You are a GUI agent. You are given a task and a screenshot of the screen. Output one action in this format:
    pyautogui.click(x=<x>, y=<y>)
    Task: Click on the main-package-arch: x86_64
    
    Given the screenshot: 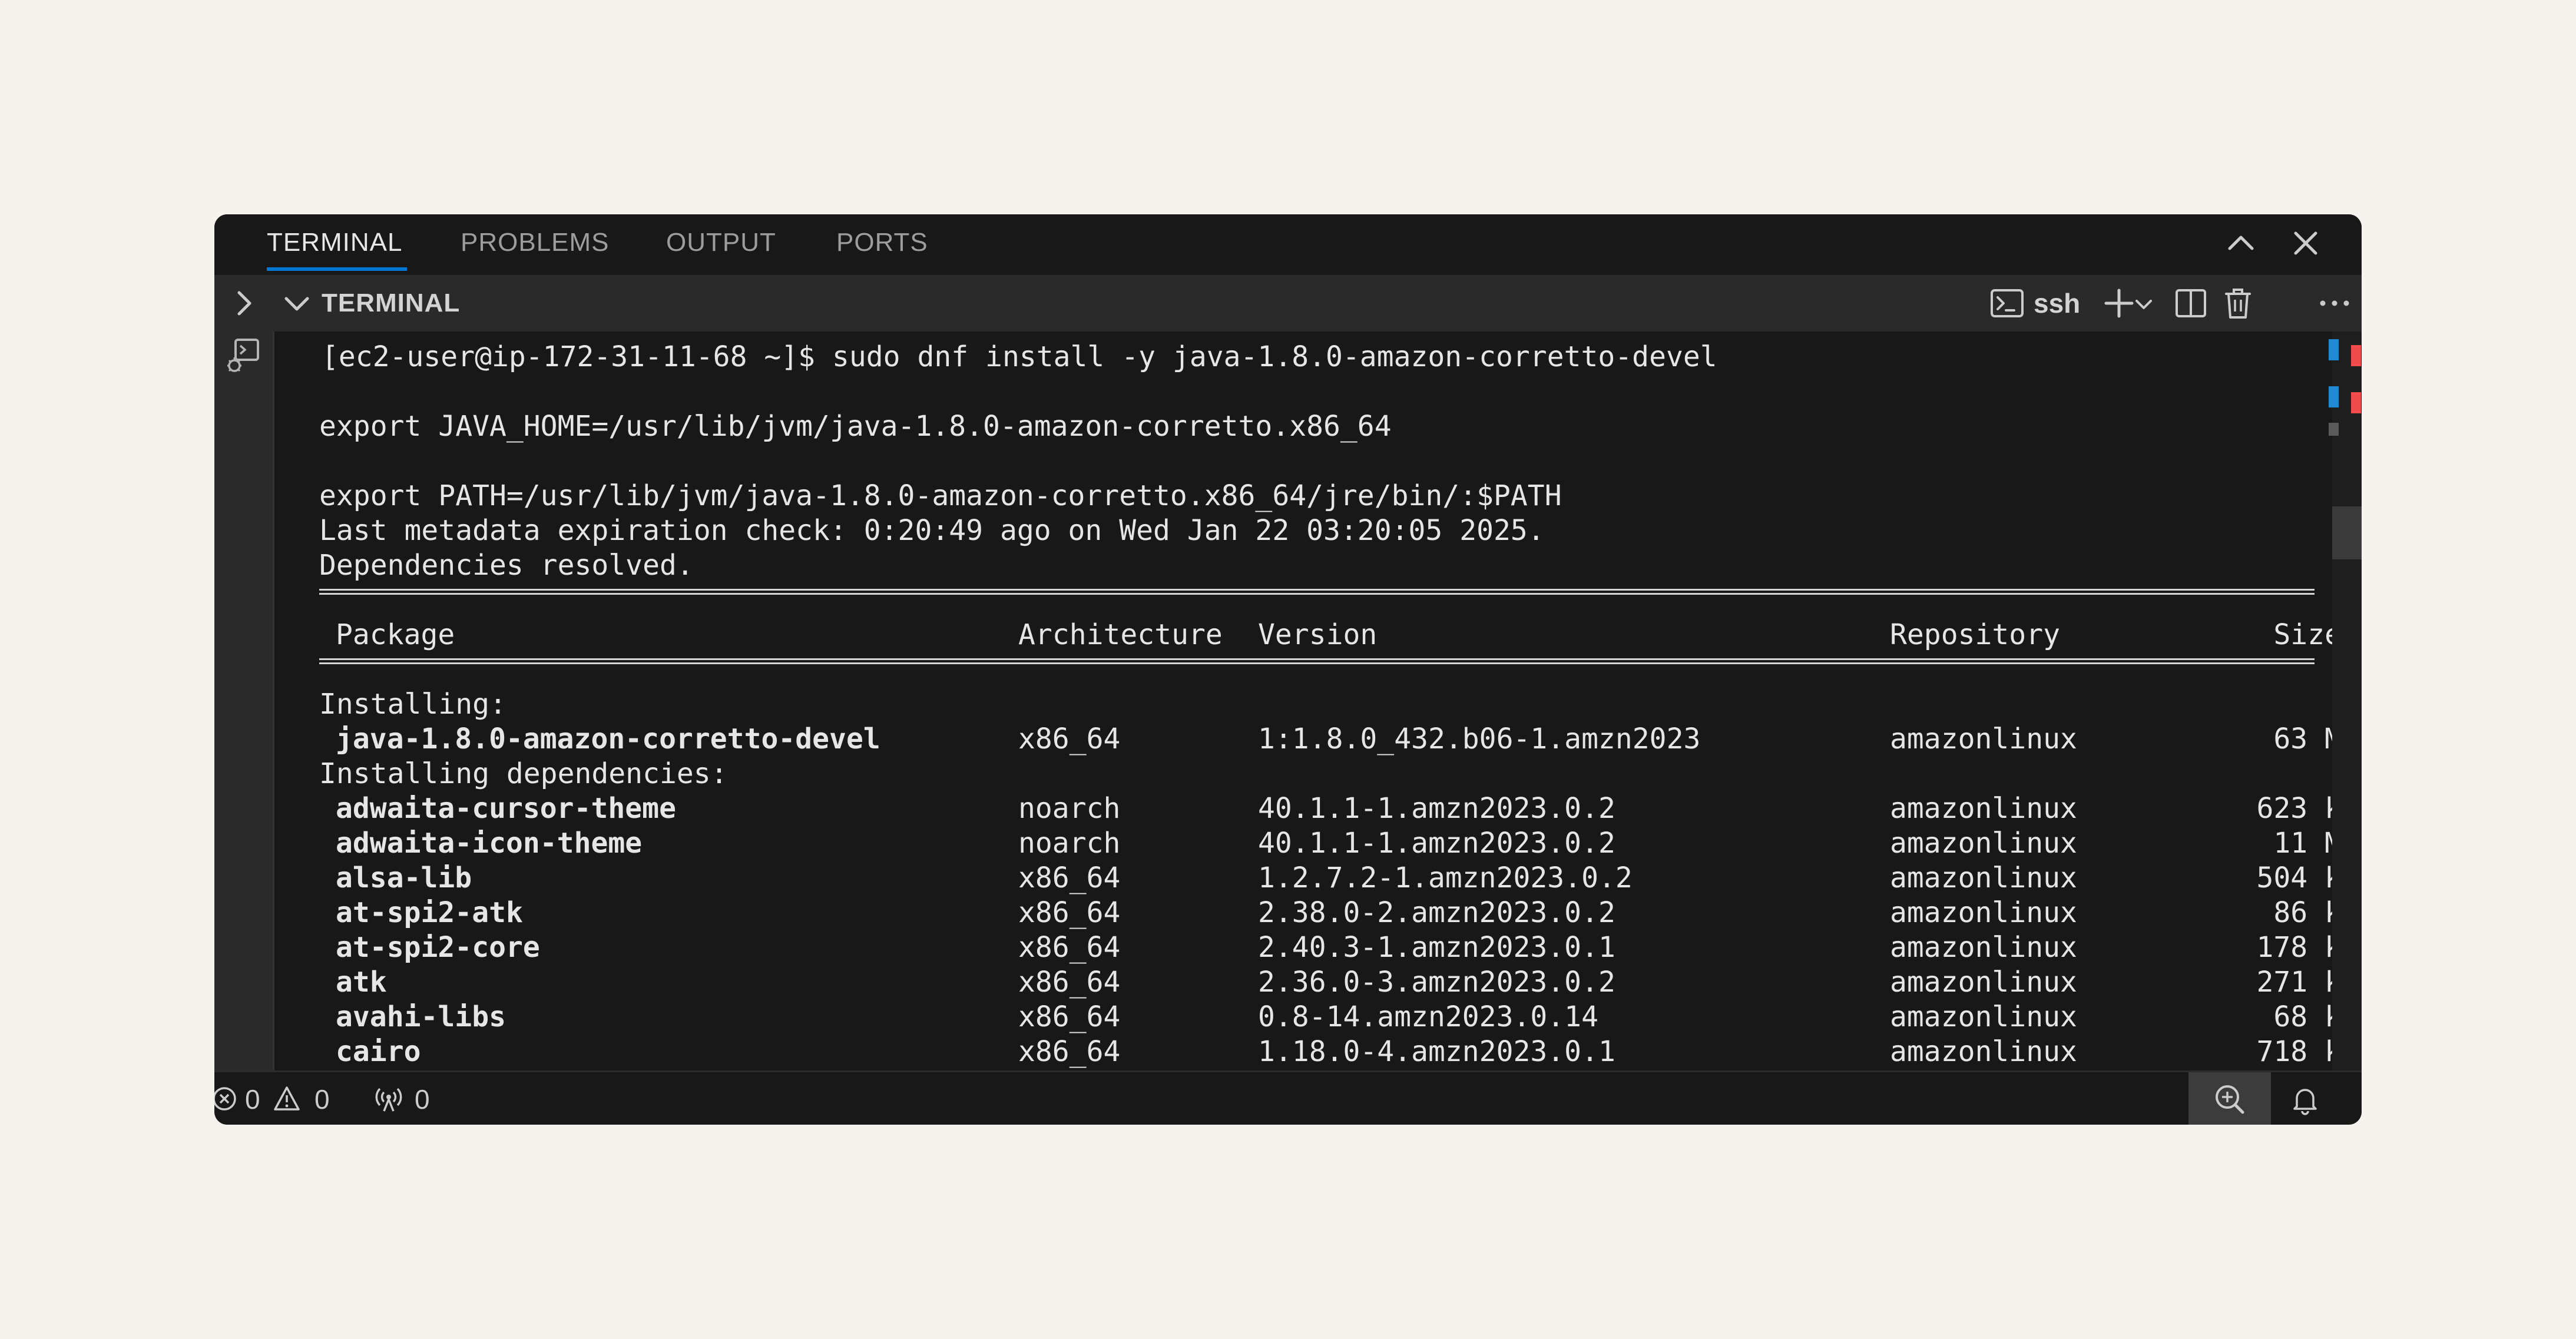 What is the action you would take?
    pyautogui.click(x=1069, y=738)
    